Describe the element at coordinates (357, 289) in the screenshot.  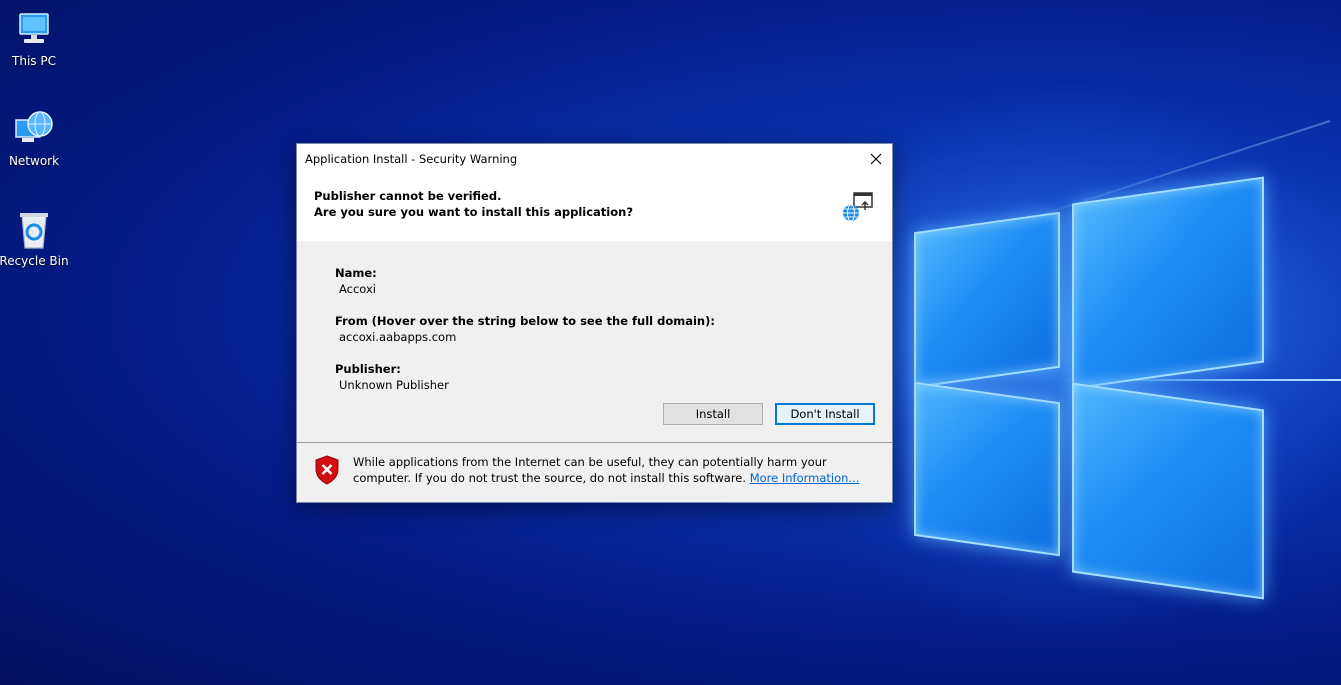
I see `name-value: Accoxi` at that location.